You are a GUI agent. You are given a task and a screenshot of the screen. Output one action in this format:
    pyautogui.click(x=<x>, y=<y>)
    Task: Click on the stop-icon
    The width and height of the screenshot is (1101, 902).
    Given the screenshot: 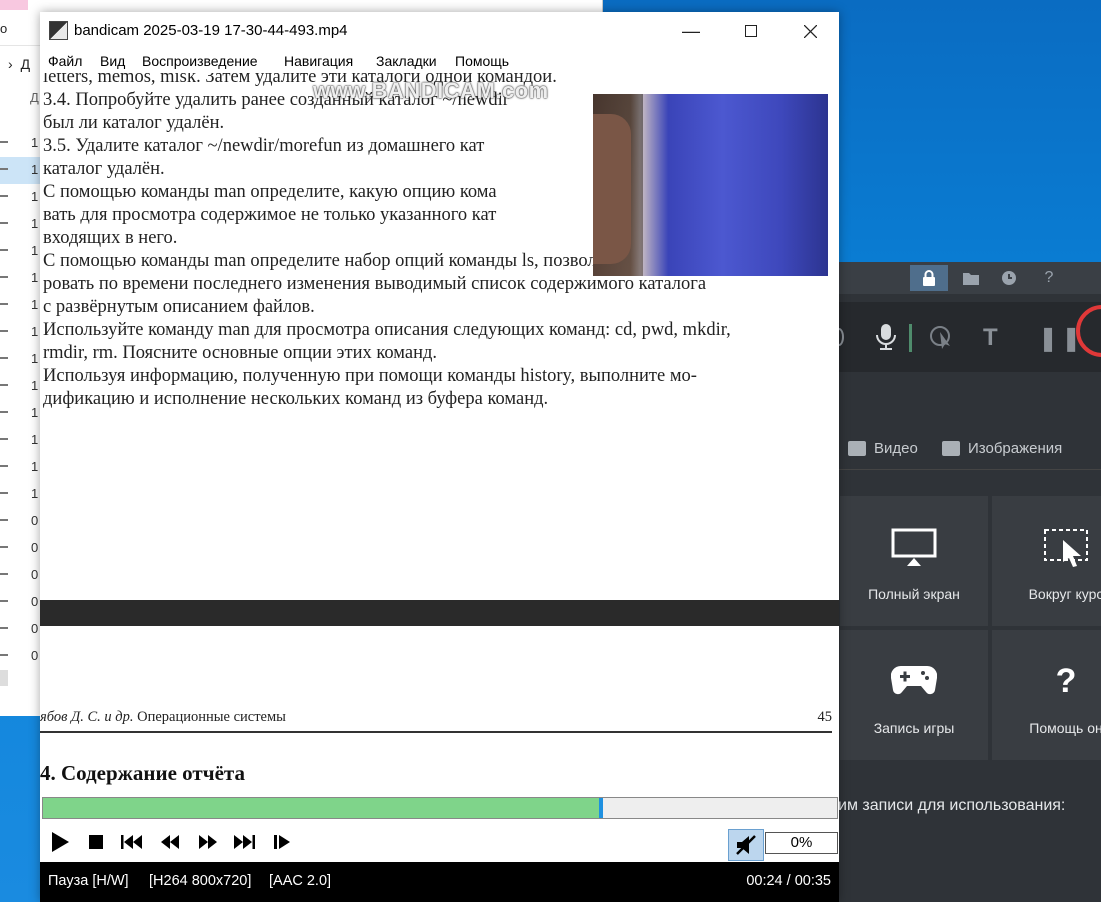 What is the action you would take?
    pyautogui.click(x=96, y=842)
    